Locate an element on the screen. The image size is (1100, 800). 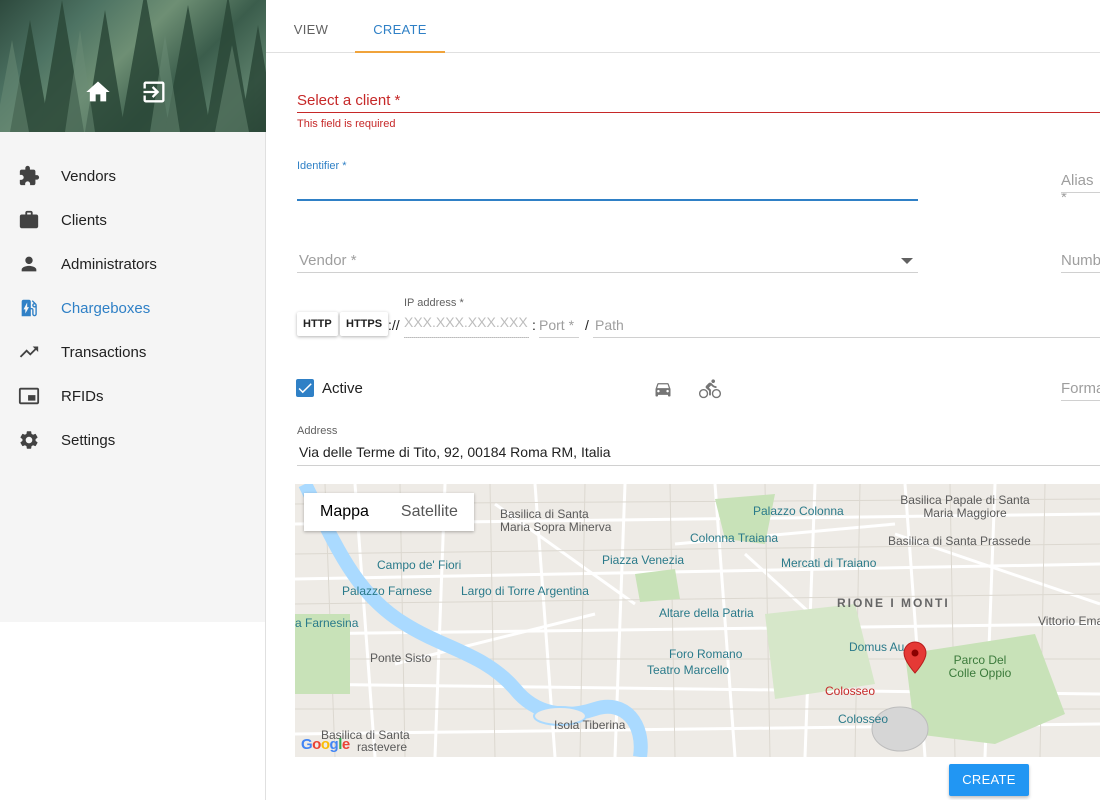
alias-input: Alias * is located at coordinates (1080, 189).